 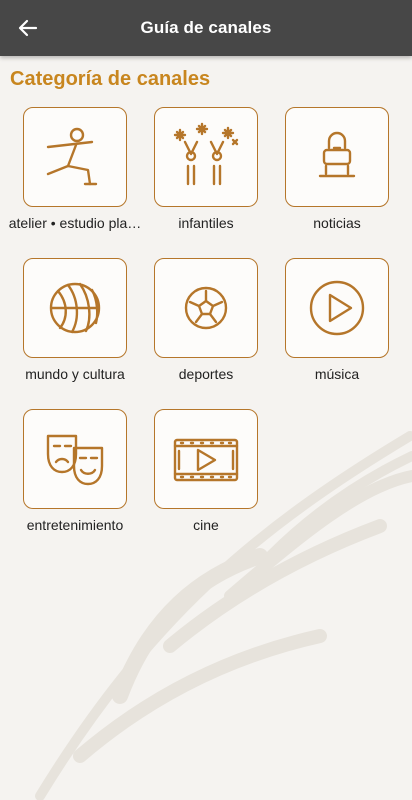 What do you see at coordinates (75, 374) in the screenshot?
I see `category-label: mundo y cultura` at bounding box center [75, 374].